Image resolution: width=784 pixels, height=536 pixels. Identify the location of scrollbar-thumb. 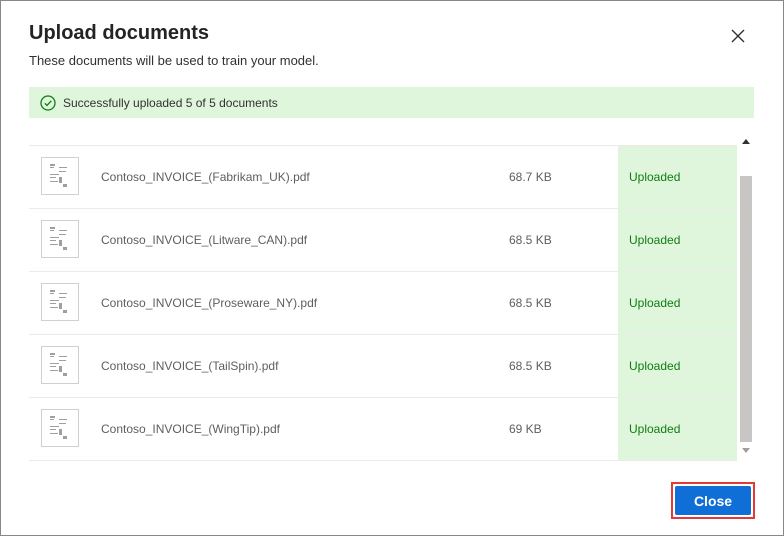
(746, 309).